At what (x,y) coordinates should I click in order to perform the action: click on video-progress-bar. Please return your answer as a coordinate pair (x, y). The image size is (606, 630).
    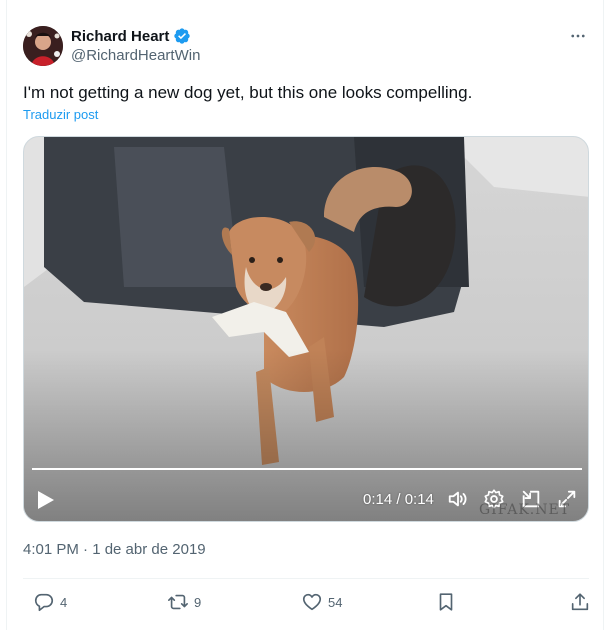
    Looking at the image, I should click on (307, 469).